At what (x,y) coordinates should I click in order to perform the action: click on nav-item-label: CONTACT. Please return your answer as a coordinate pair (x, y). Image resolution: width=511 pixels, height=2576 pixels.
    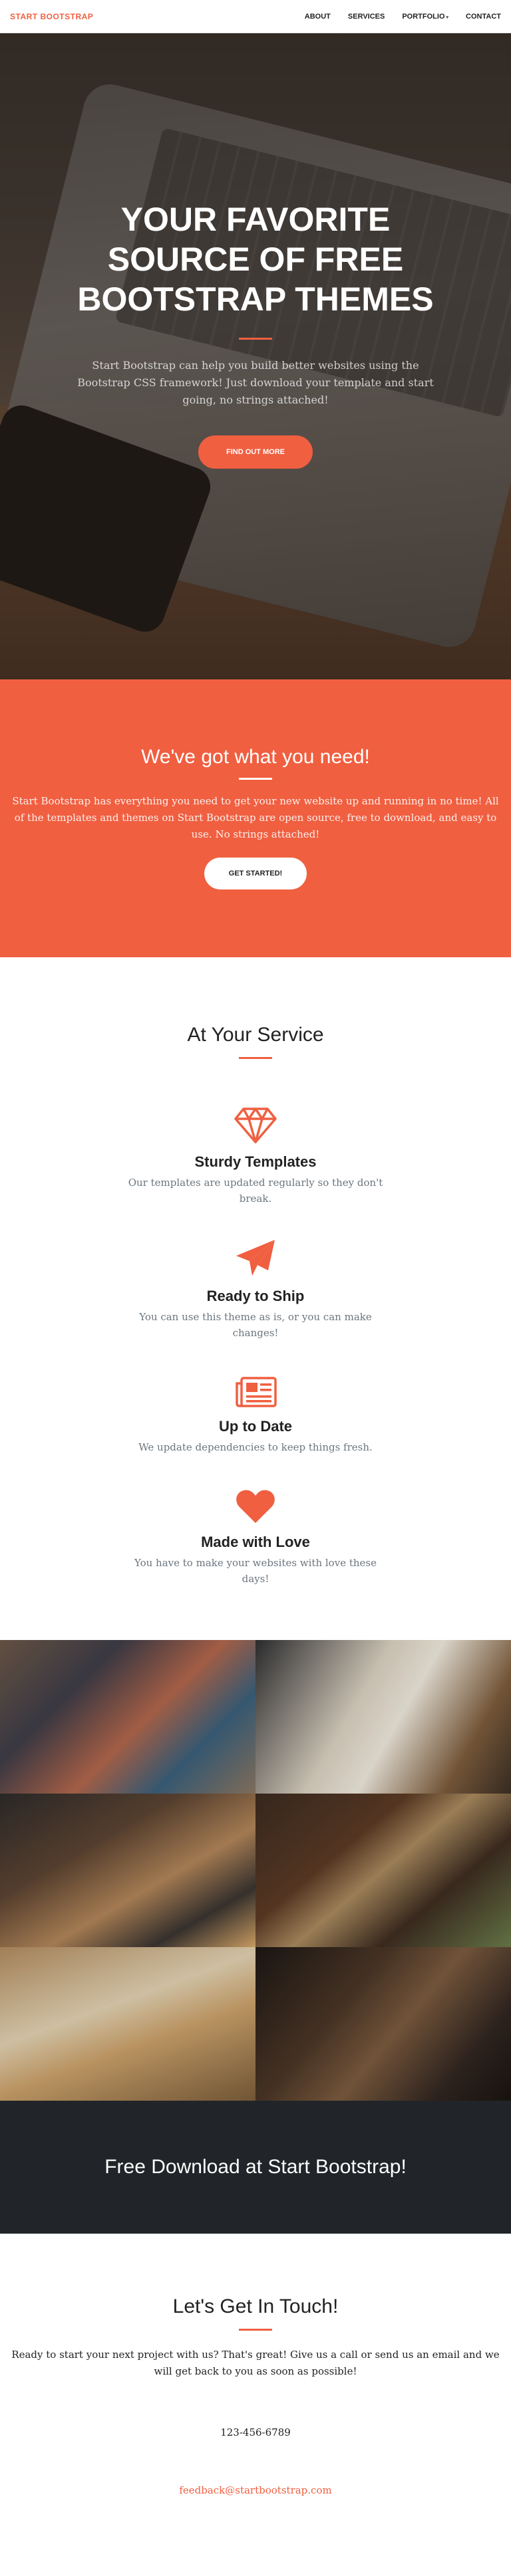
    Looking at the image, I should click on (483, 16).